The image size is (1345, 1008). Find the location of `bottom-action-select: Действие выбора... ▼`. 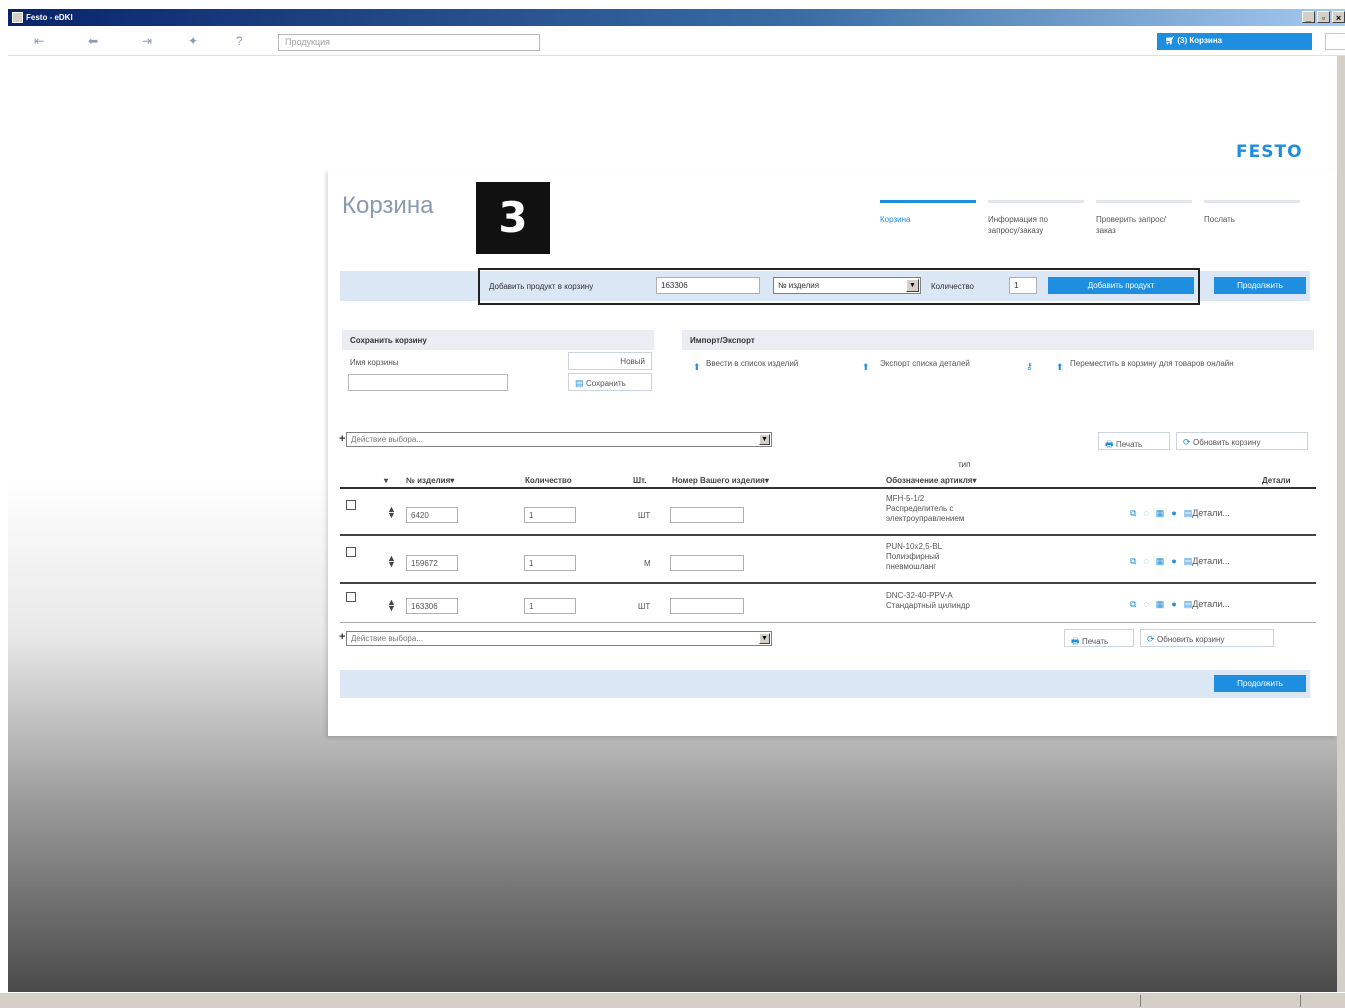

bottom-action-select: Действие выбора... ▼ is located at coordinates (559, 638).